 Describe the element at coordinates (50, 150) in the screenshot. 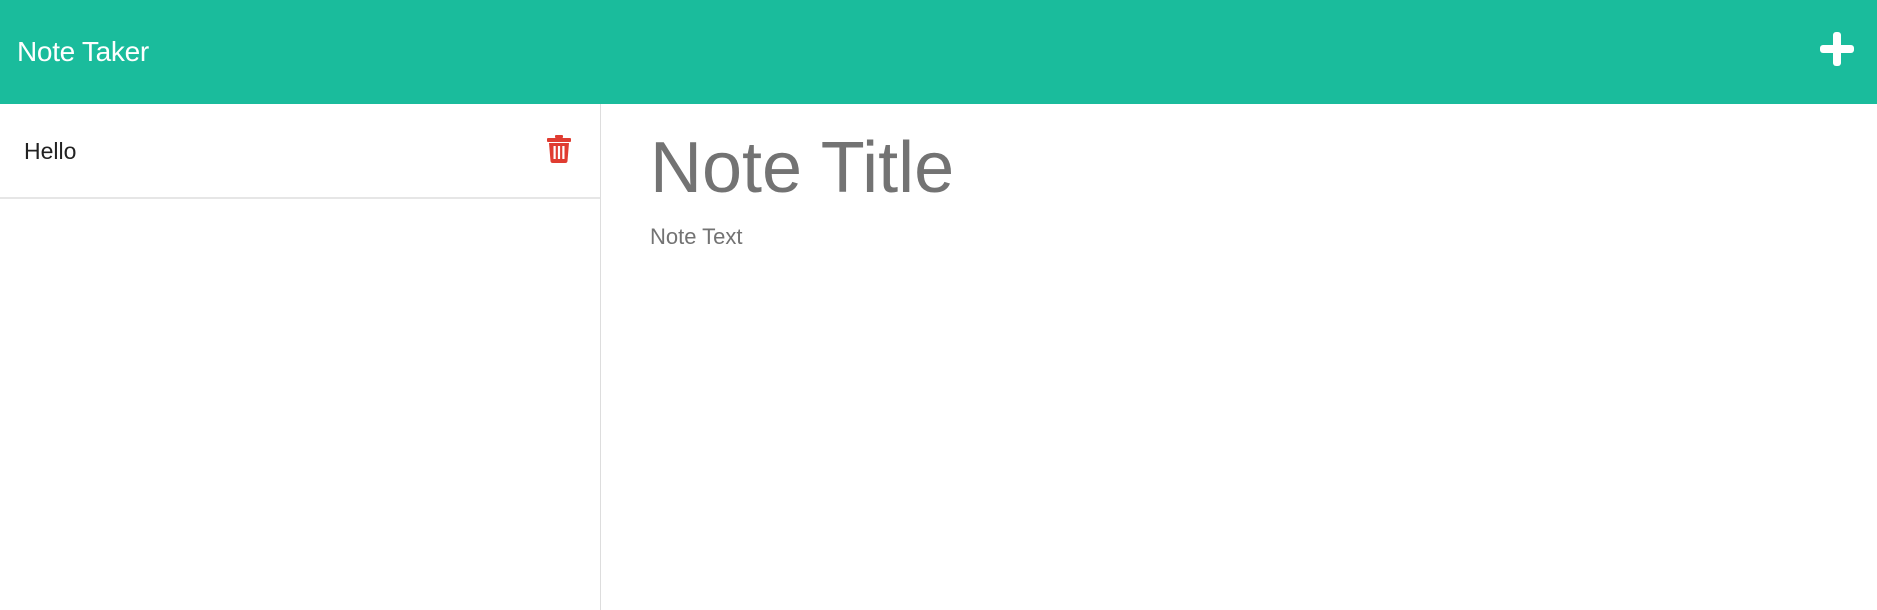

I see `note-item-title: Hello` at that location.